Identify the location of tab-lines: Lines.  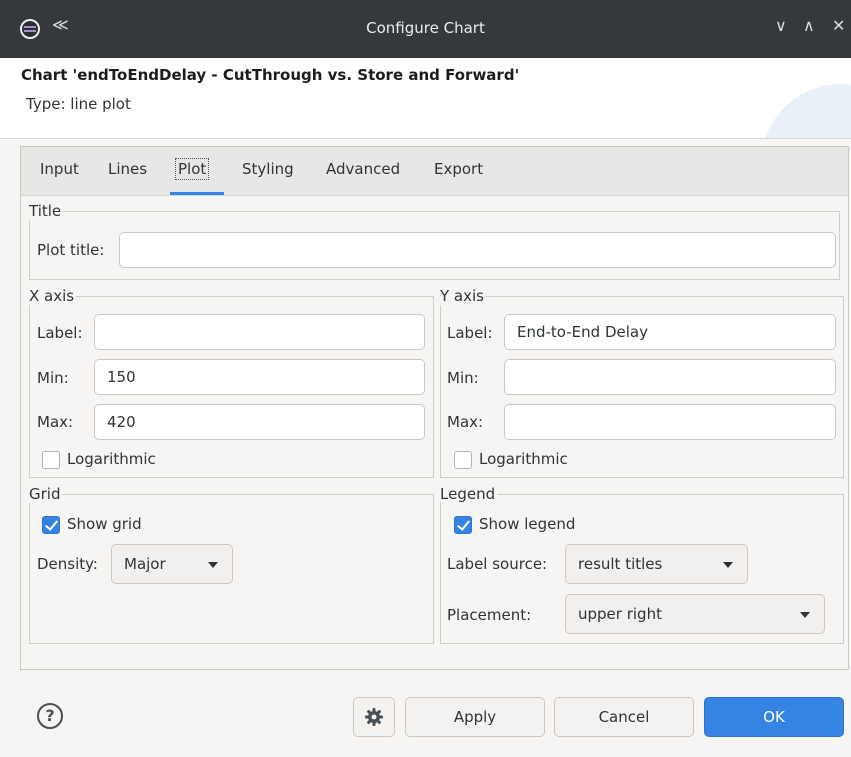
(127, 169).